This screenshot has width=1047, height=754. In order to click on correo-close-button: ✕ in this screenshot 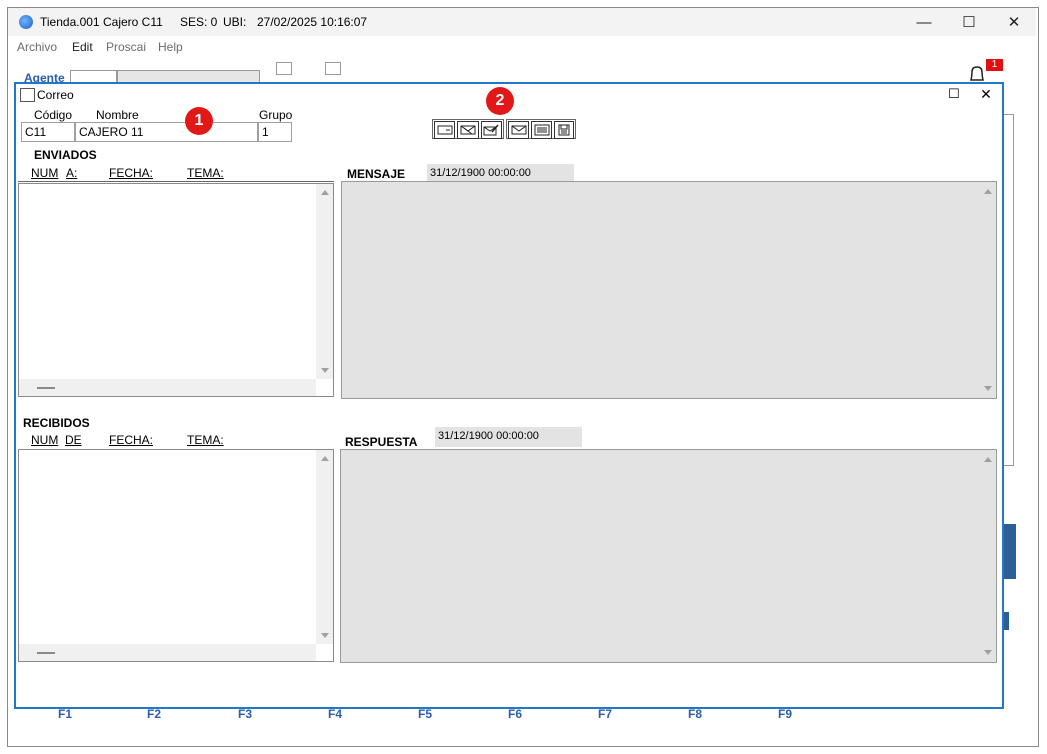, I will do `click(986, 94)`.